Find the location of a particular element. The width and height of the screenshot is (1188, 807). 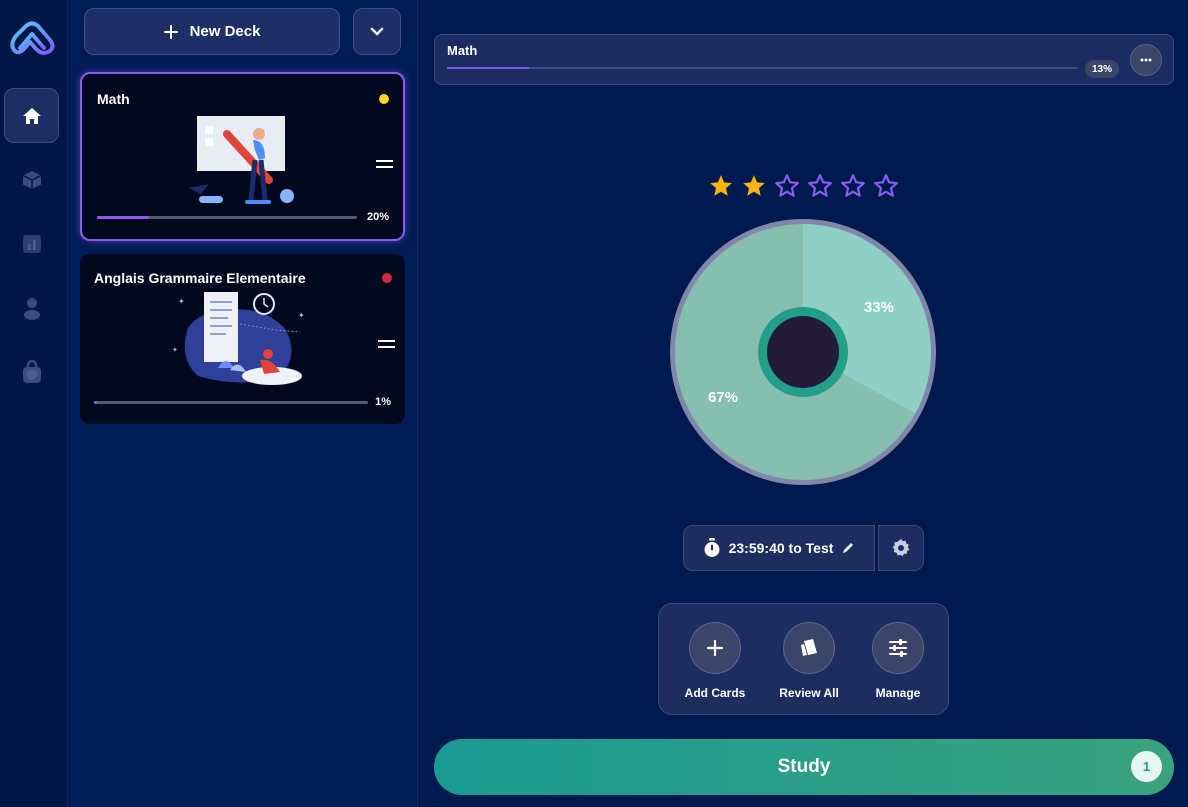

nav-stats-button is located at coordinates (31, 243).